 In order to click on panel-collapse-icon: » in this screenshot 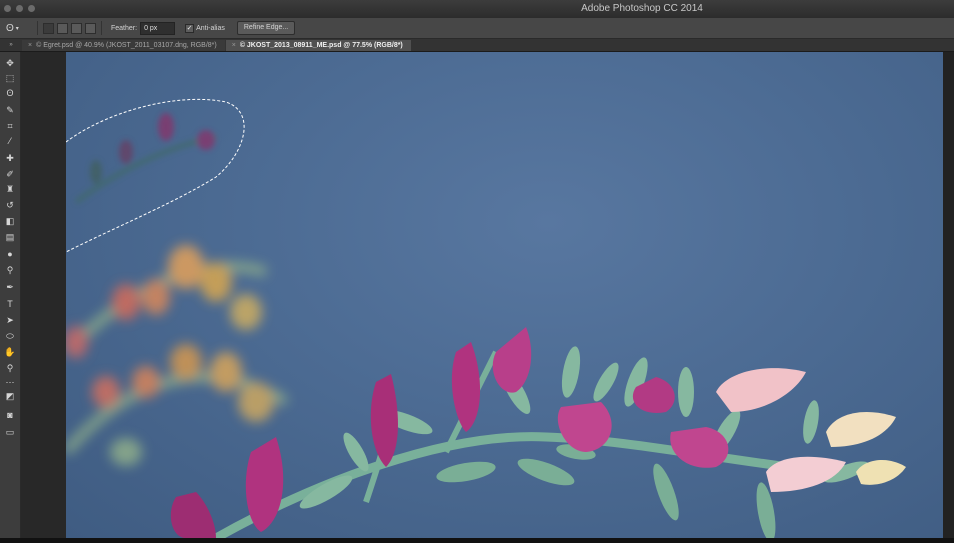, I will do `click(11, 45)`.